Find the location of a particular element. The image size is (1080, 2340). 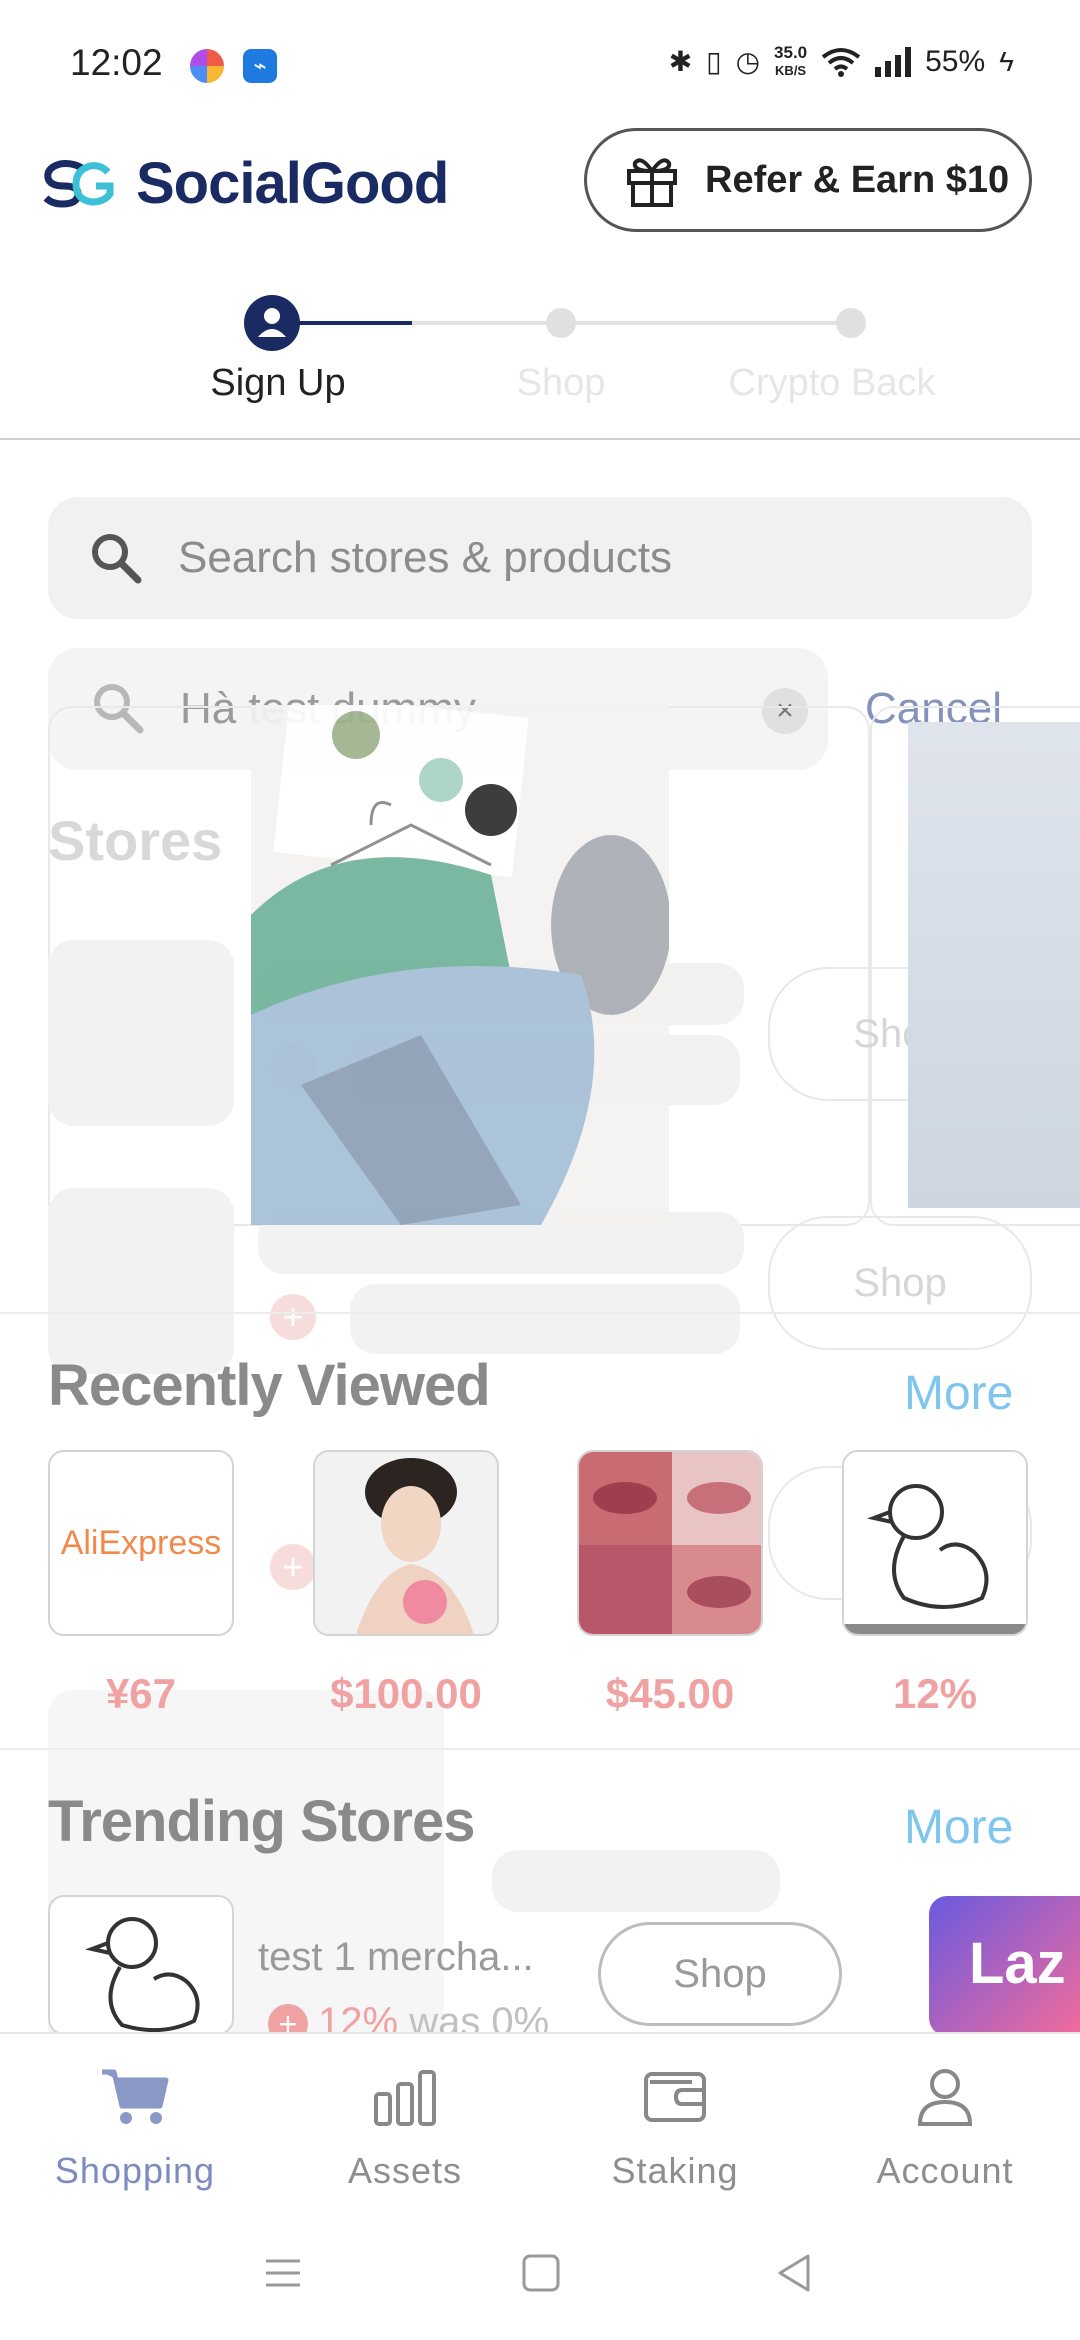

stores-heading: Stores is located at coordinates (135, 840).